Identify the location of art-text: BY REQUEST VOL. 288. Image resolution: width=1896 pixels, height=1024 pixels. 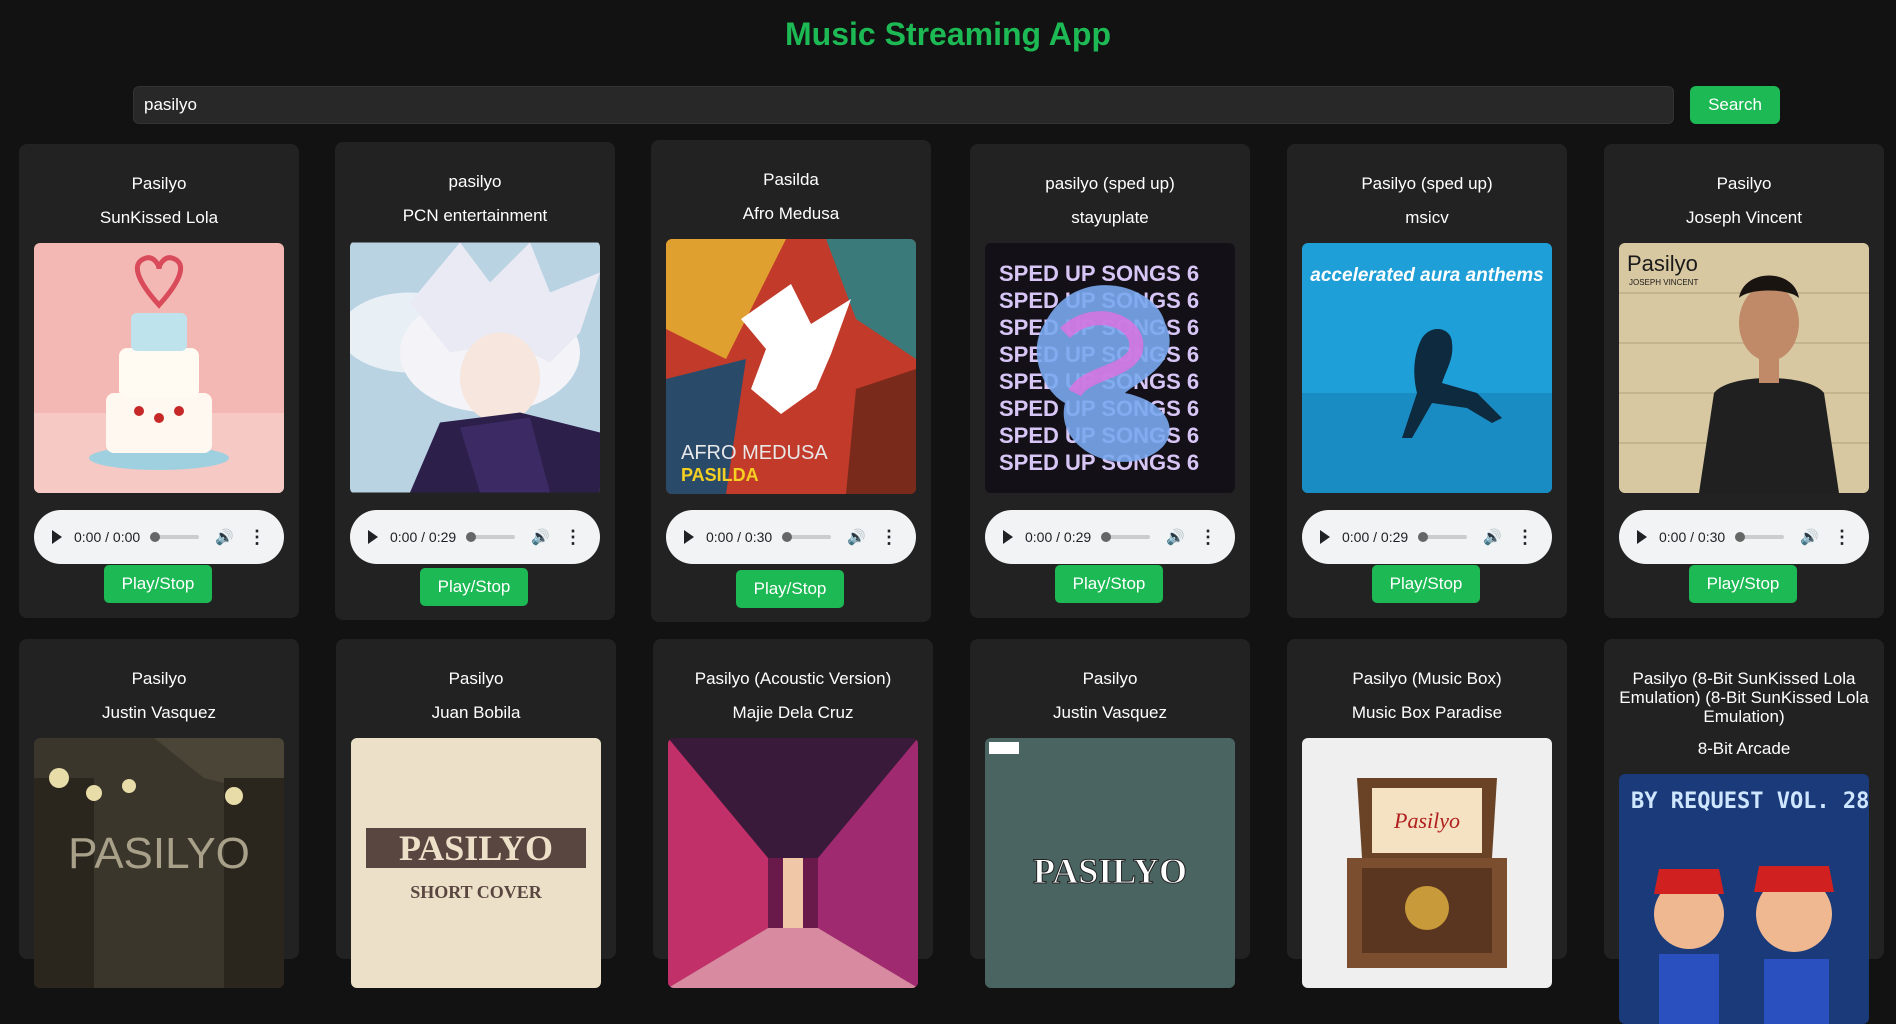
(1750, 801).